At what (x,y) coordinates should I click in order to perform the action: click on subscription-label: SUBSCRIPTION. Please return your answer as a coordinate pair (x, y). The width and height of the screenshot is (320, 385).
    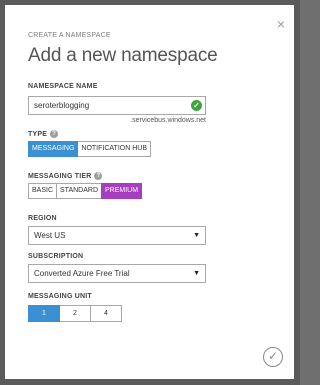
    Looking at the image, I should click on (55, 256).